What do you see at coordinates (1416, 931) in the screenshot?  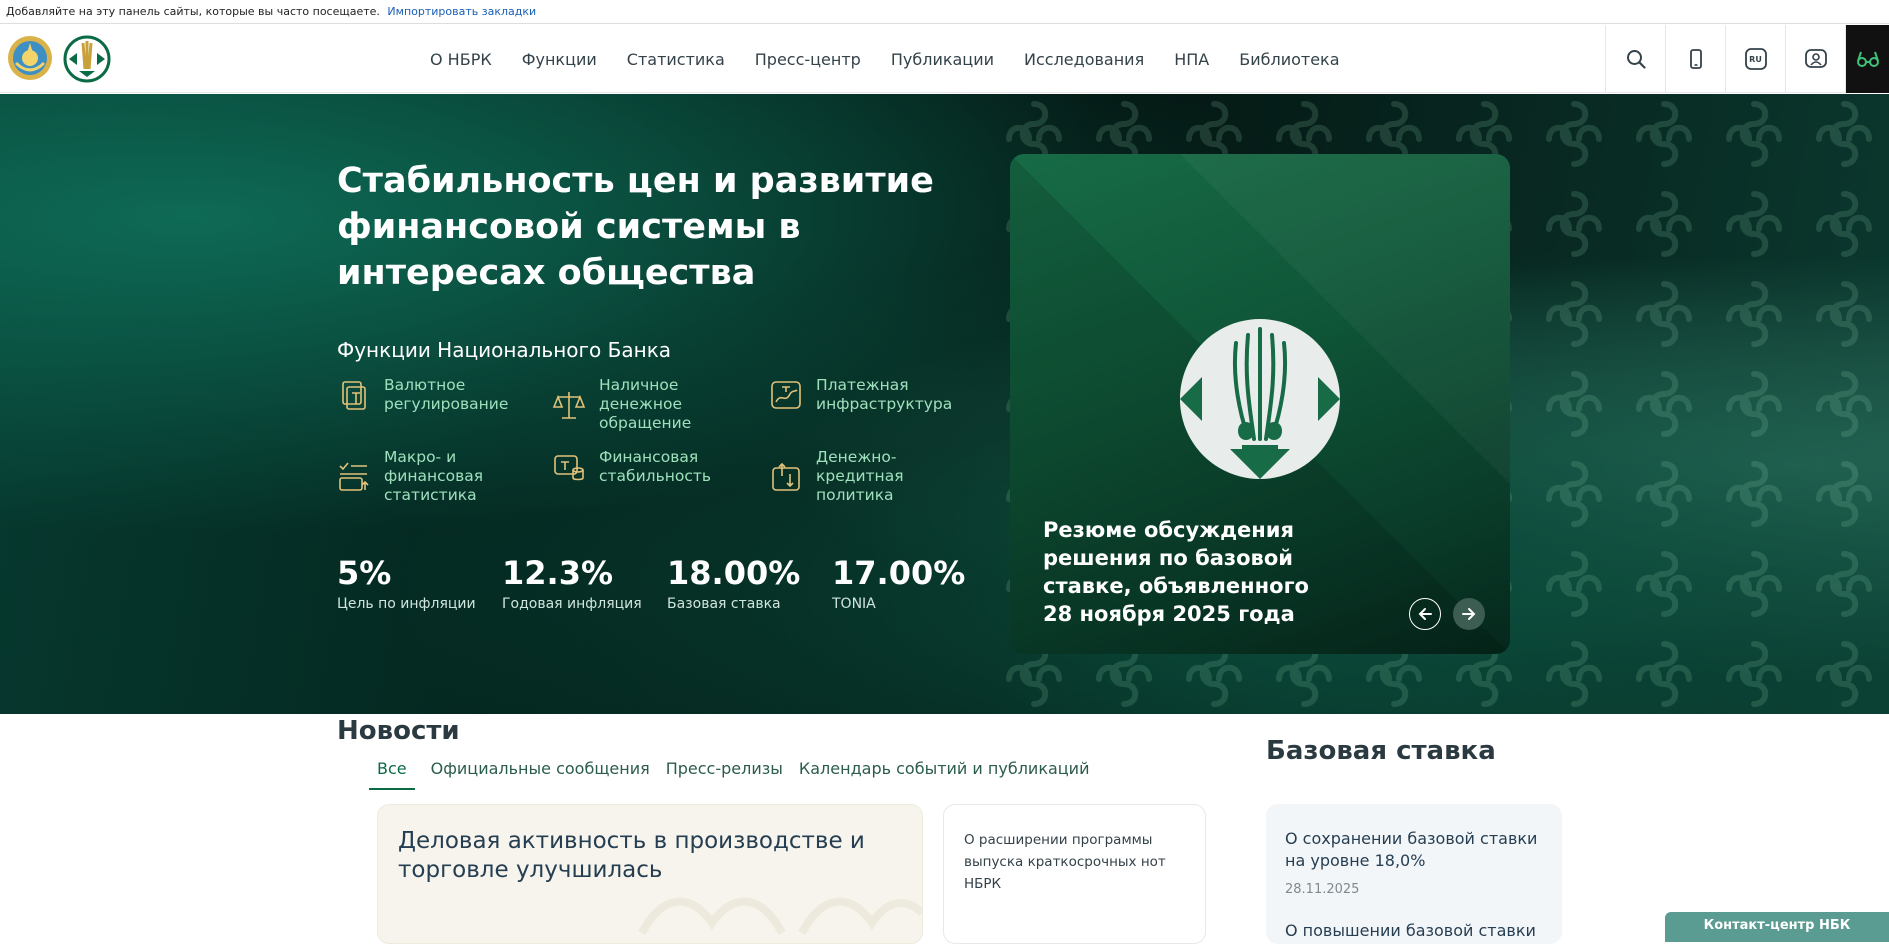 I see `base-rate-item-title: О повышении базовой ставки` at bounding box center [1416, 931].